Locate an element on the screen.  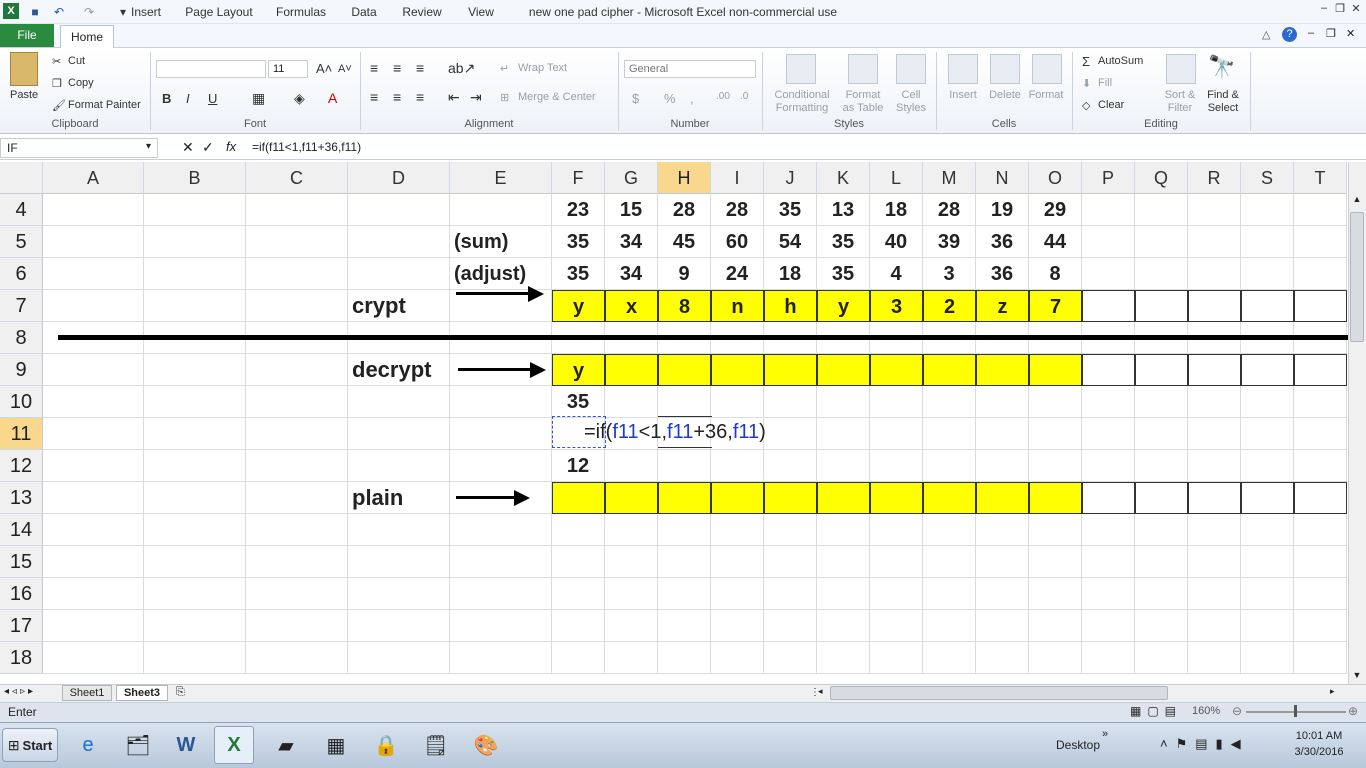
cell-p5 is located at coordinates (1108, 242).